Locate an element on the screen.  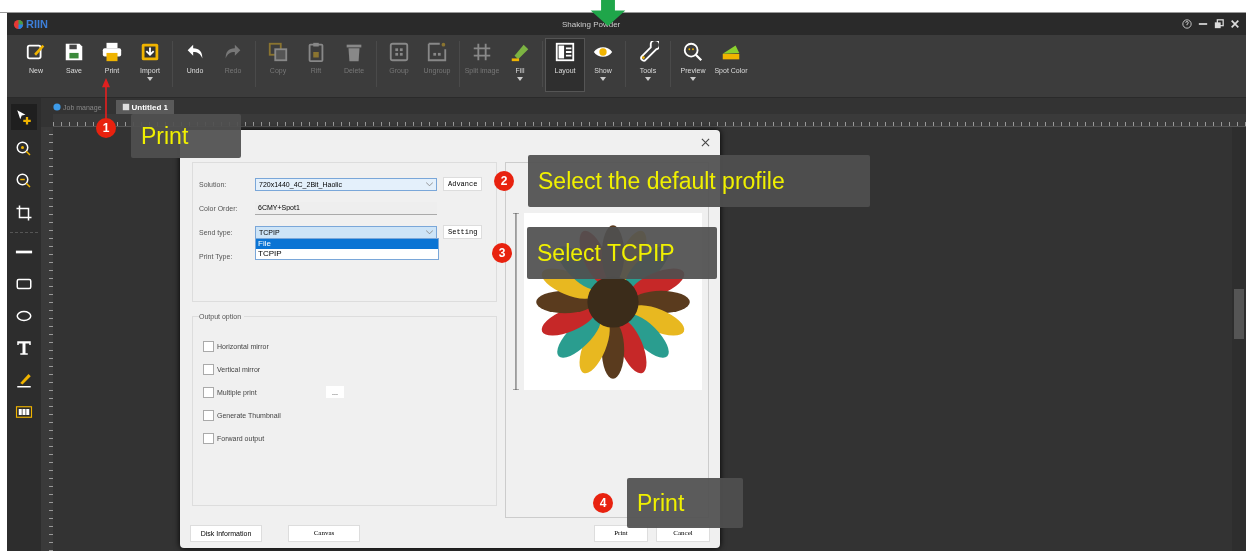
dropdown-option: TCPIP is located at coordinates (347, 254).